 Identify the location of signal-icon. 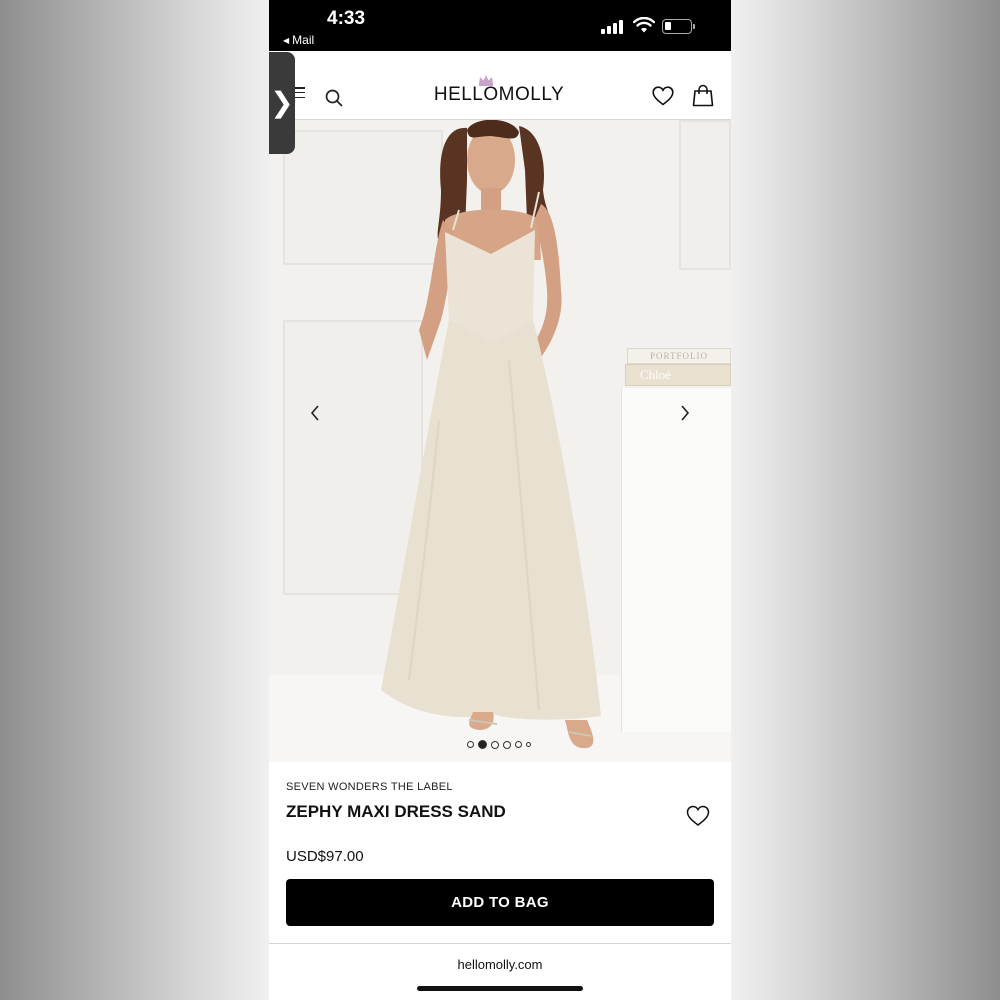
(613, 27).